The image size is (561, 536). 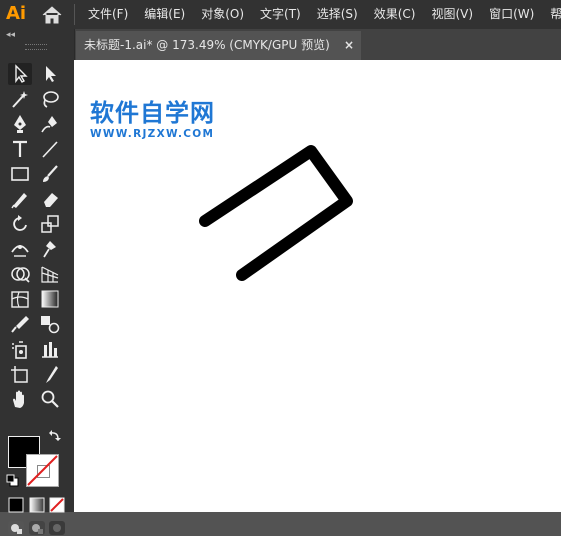 I want to click on collapse-panel-button: ◂◂, so click(x=10, y=35).